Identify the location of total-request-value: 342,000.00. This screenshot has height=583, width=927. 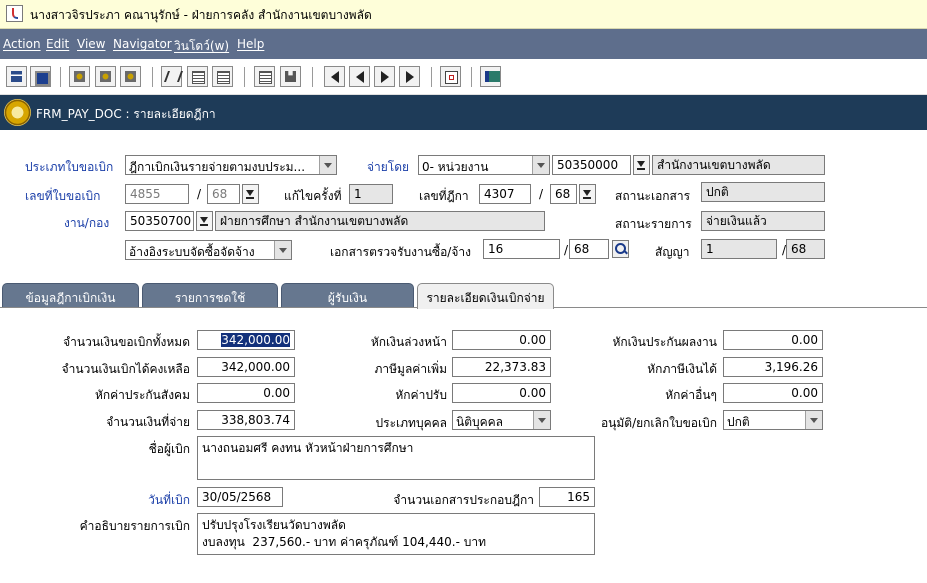
(255, 340).